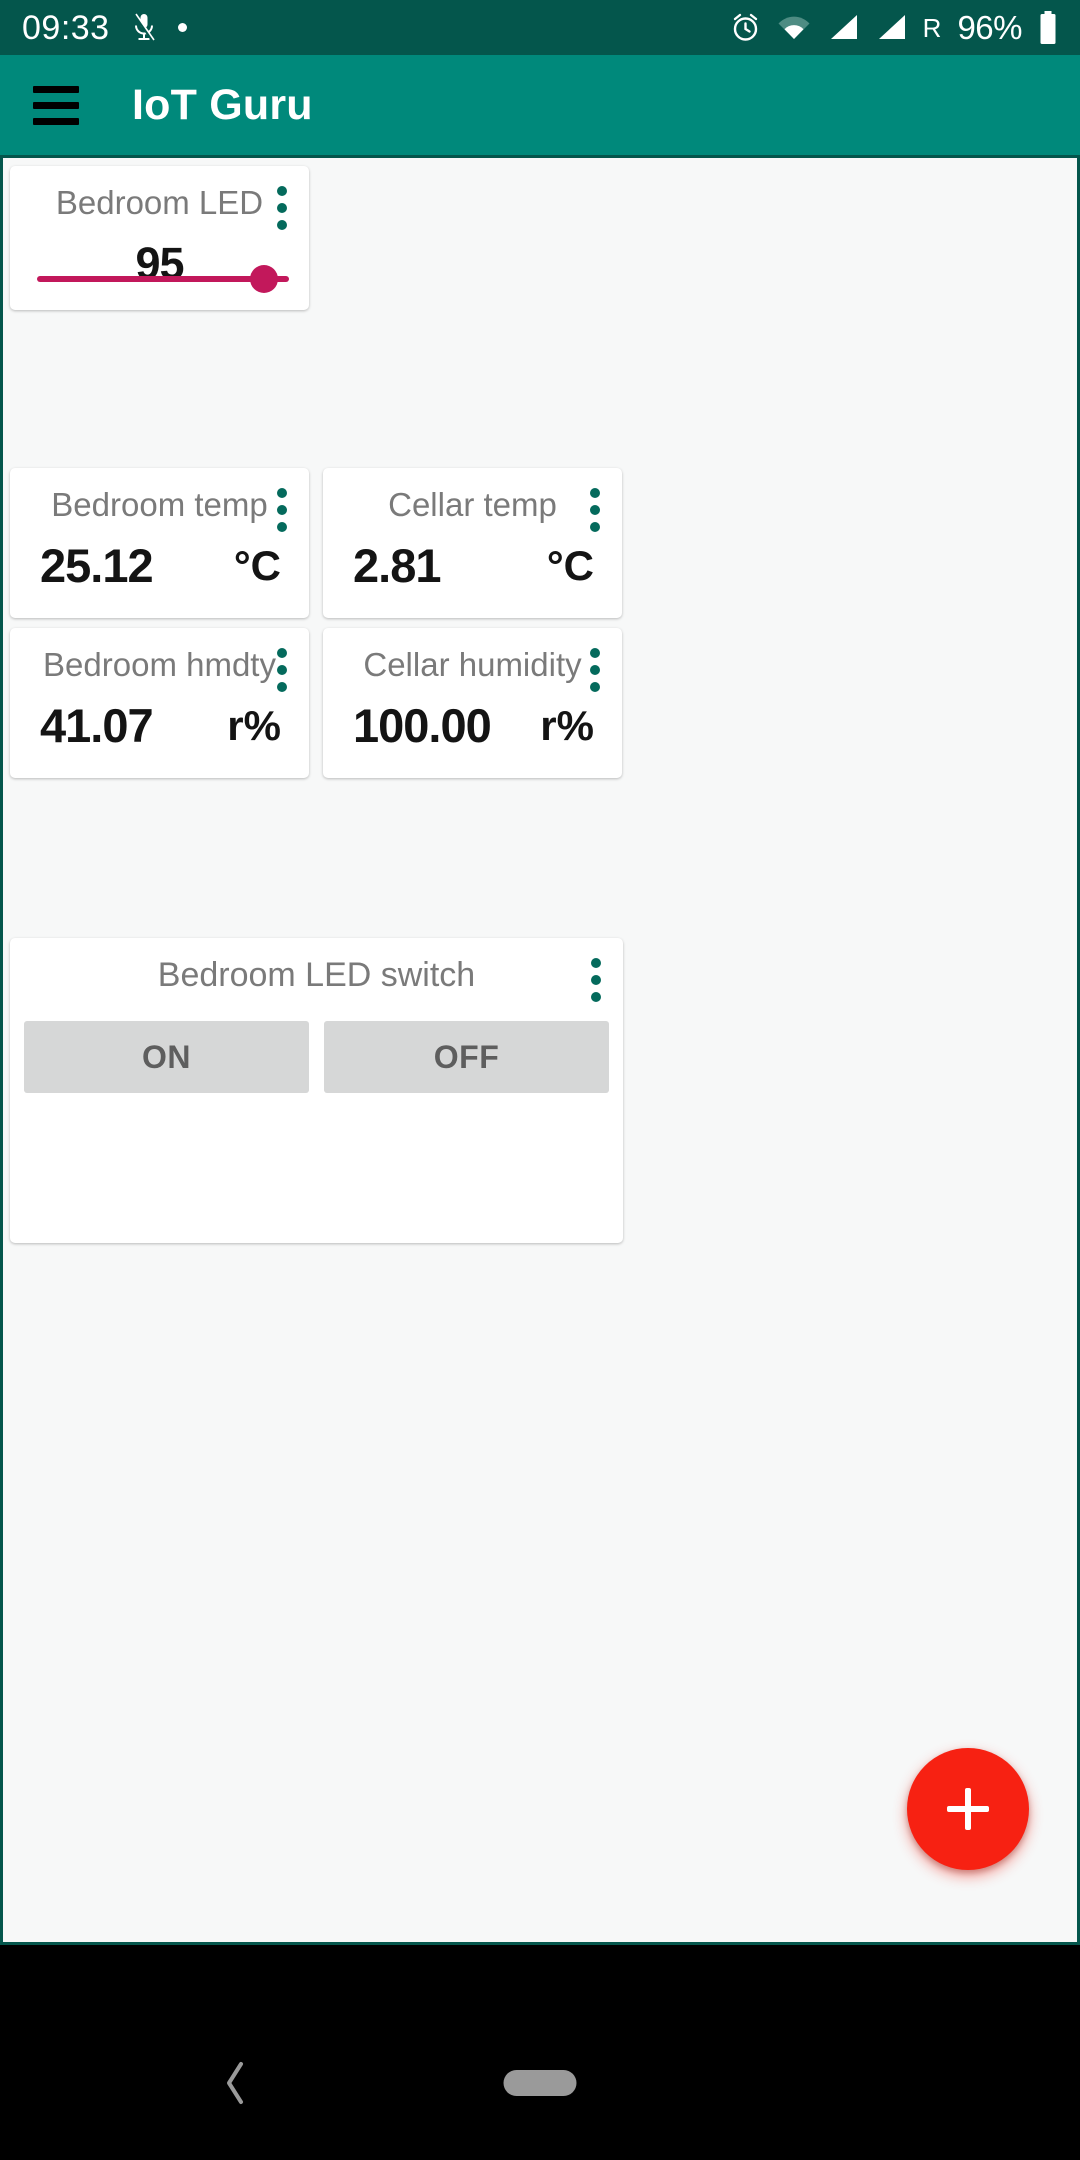 The height and width of the screenshot is (2160, 1080). What do you see at coordinates (540, 105) in the screenshot?
I see `app-bar: IoT Guru` at bounding box center [540, 105].